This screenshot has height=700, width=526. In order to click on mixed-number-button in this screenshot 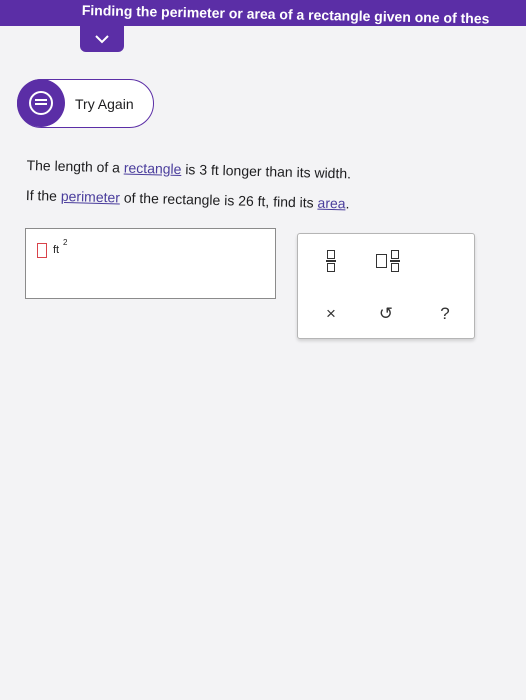, I will do `click(388, 261)`.